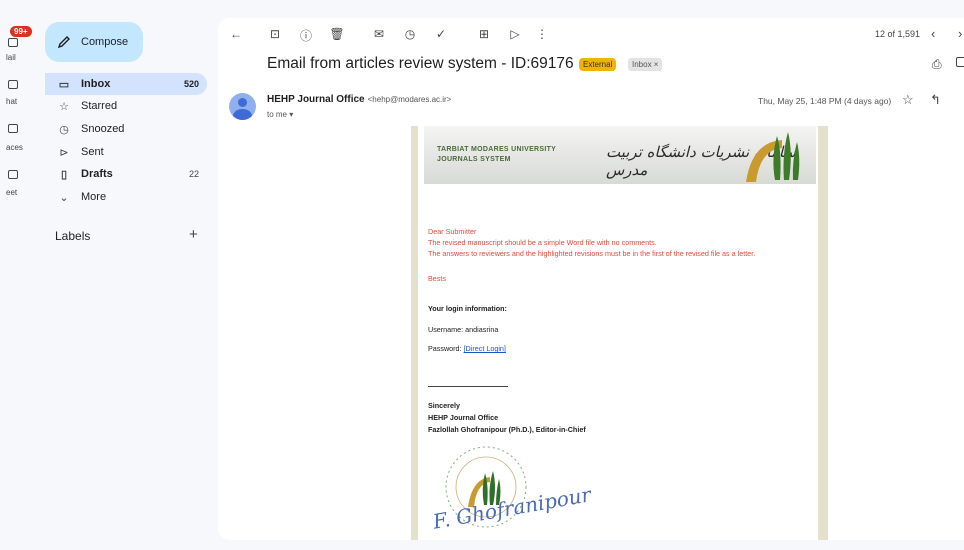 The image size is (964, 550). What do you see at coordinates (126, 197) in the screenshot?
I see `sidebar-item-more: ⌄ More` at bounding box center [126, 197].